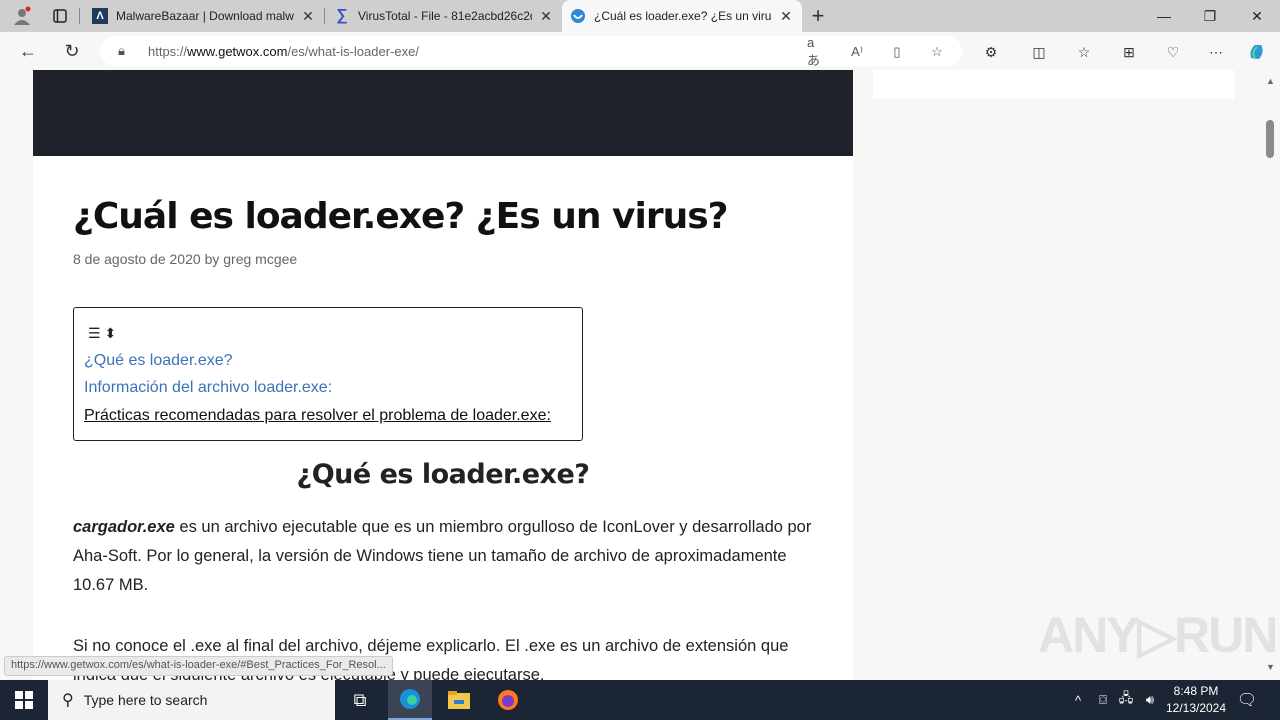 The width and height of the screenshot is (1280, 720). Describe the element at coordinates (22, 16) in the screenshot. I see `profile-avatar-icon` at that location.